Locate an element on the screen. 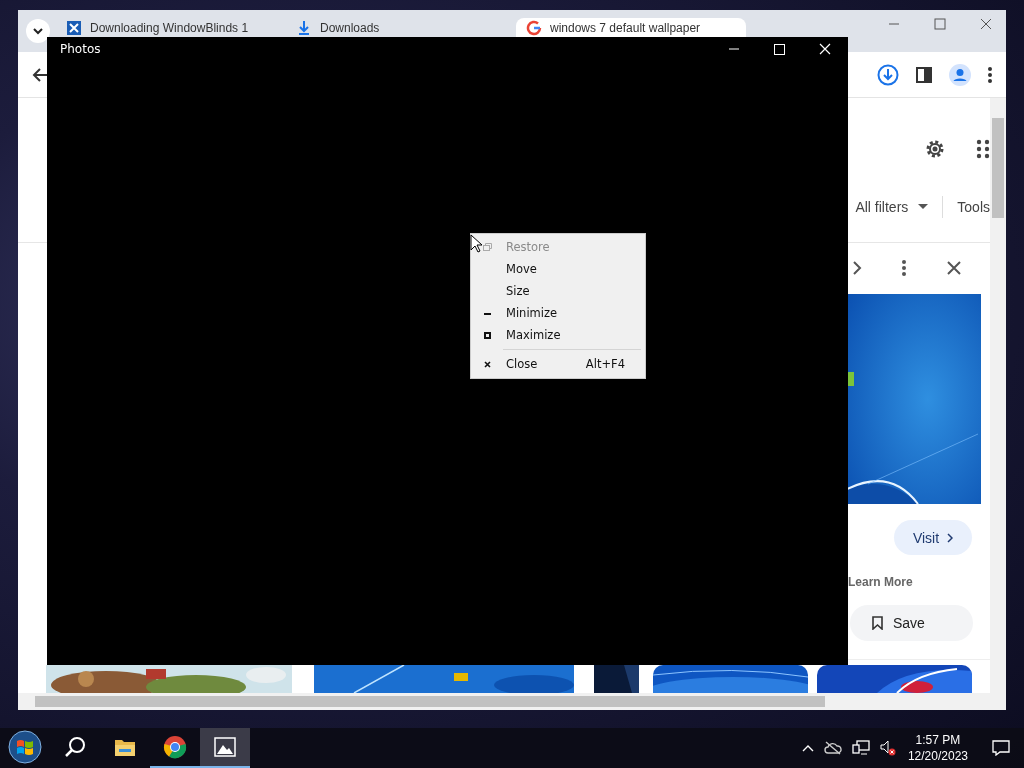  mountain-image-icon is located at coordinates (225, 747).